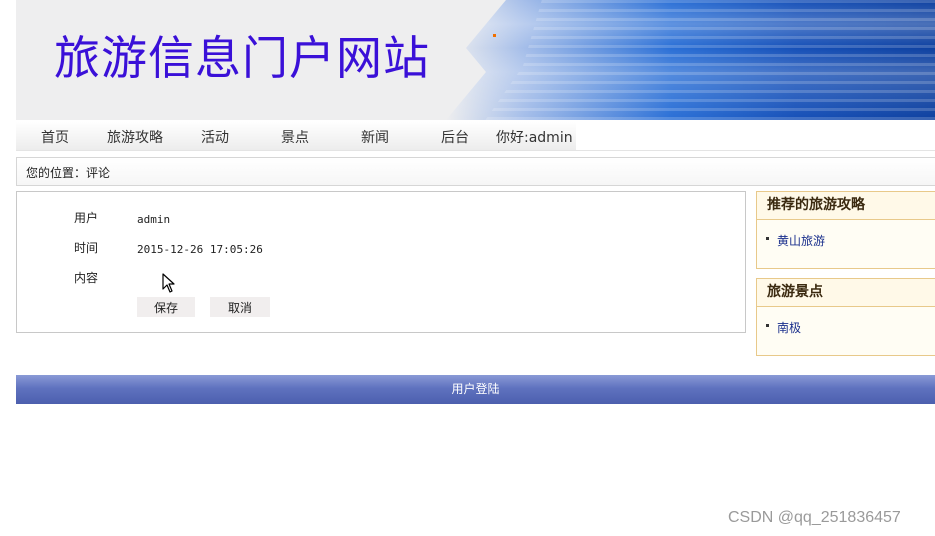  I want to click on nav-item-home: 首页, so click(55, 137).